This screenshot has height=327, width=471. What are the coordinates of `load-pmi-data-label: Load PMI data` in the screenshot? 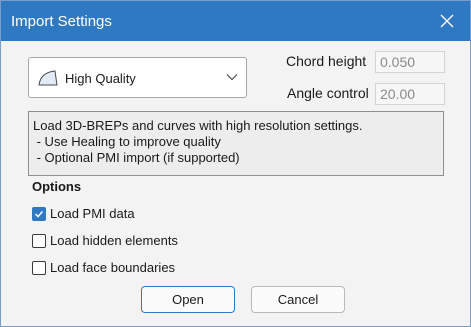 It's located at (92, 213).